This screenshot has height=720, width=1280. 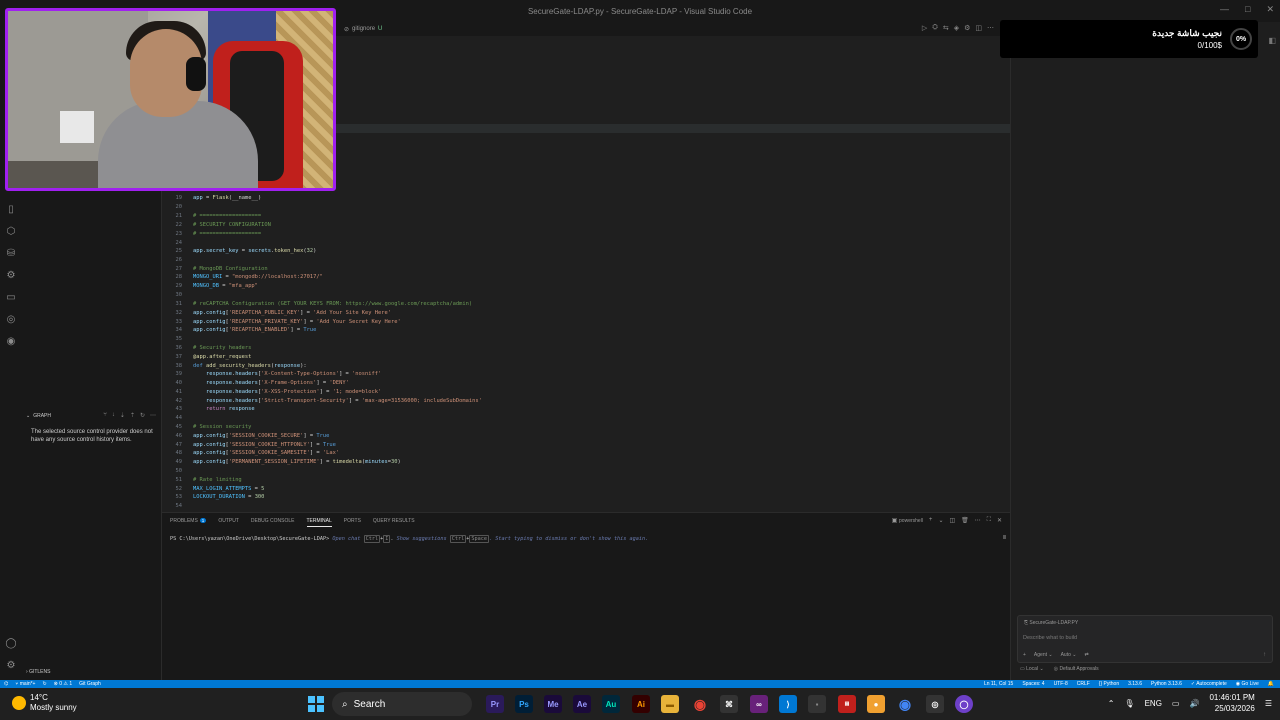 I want to click on code-line: 19 app = Flask(__name__), so click(x=212, y=198).